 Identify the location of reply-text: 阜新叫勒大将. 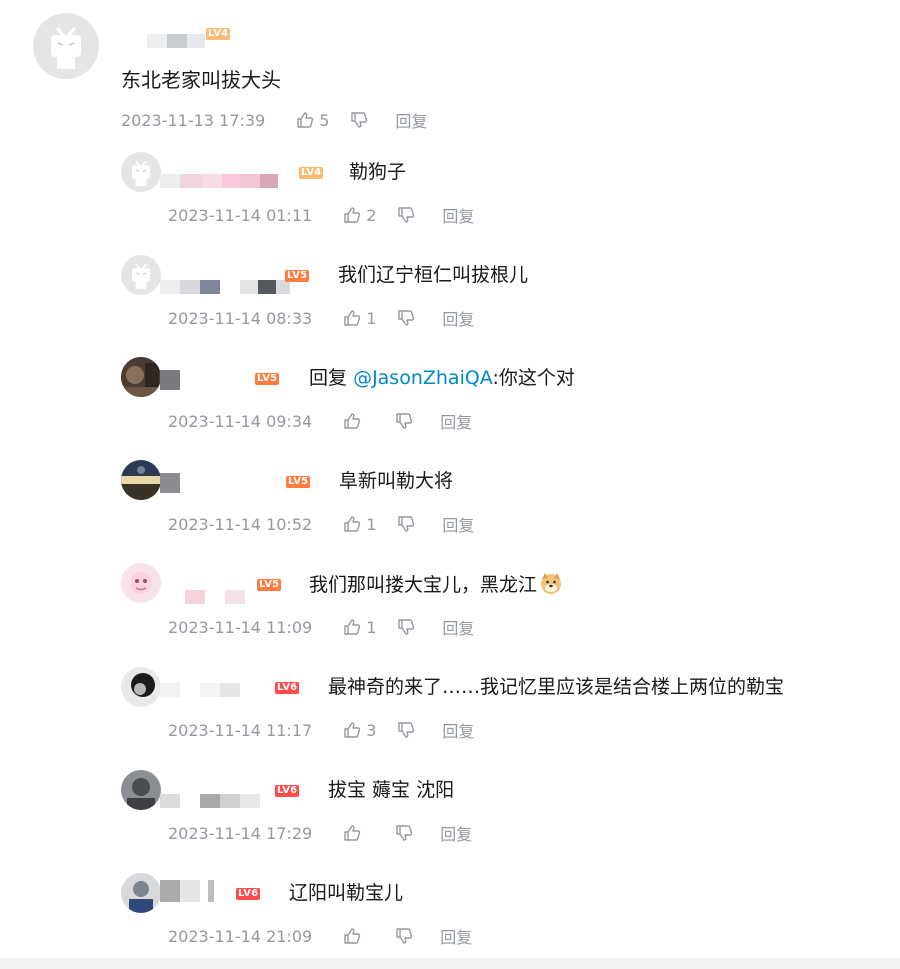
(396, 481).